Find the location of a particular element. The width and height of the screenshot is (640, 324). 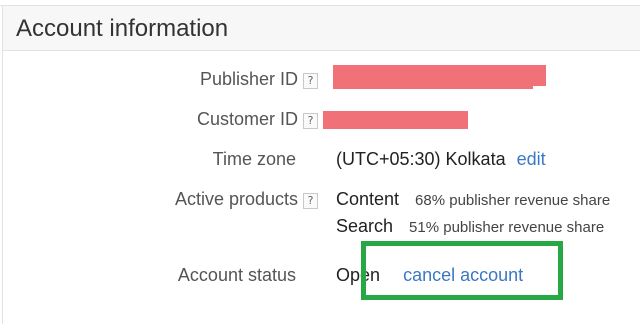

redacted-customer-id is located at coordinates (395, 120).